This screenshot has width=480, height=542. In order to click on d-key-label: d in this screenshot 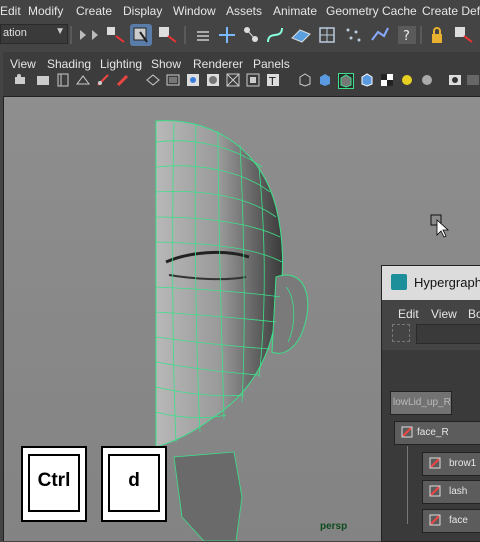, I will do `click(134, 480)`.